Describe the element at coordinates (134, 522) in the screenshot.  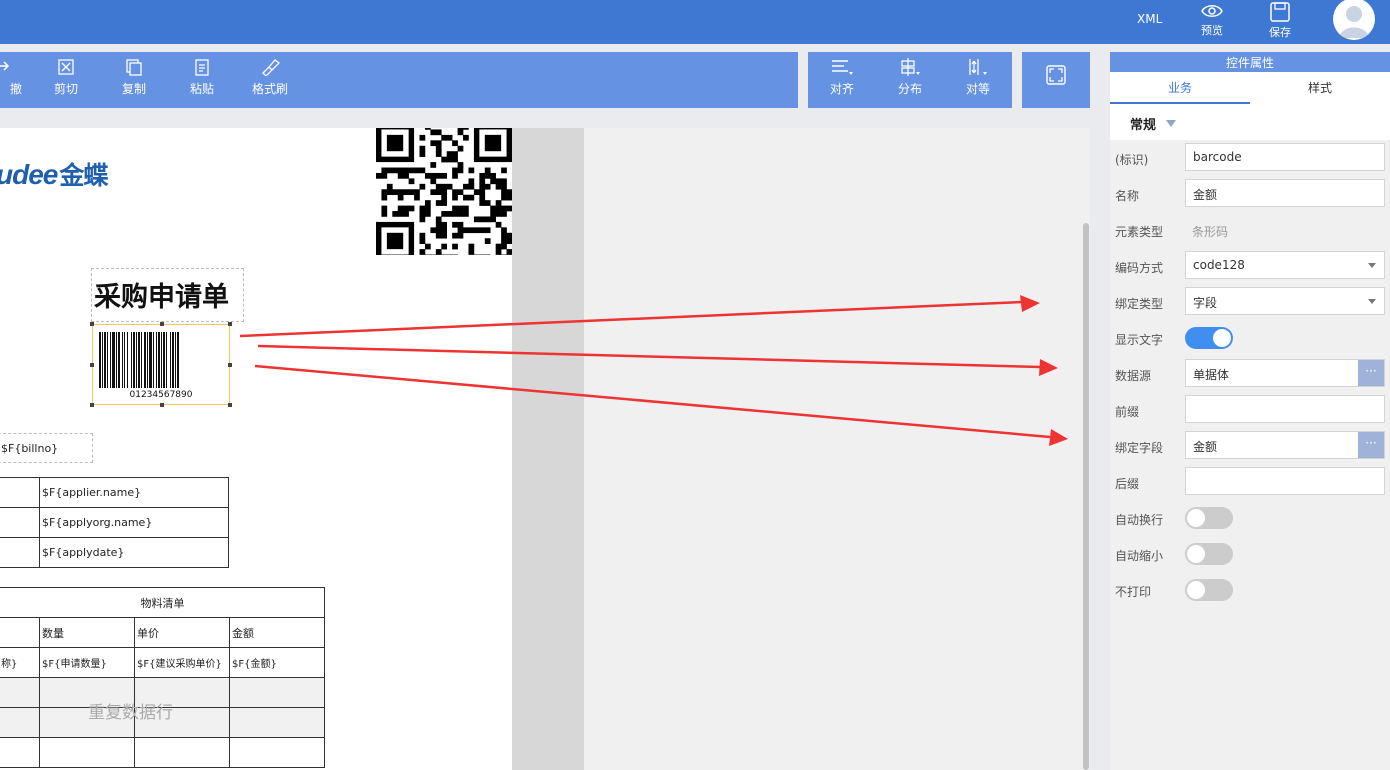
I see `table-cell: $F{applyorg.name}` at that location.